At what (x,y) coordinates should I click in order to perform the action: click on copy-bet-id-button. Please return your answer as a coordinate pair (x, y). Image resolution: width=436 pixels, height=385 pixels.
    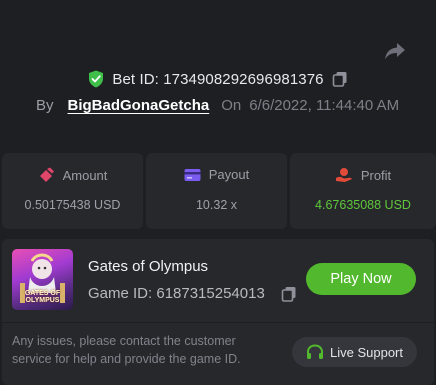
    Looking at the image, I should click on (340, 79).